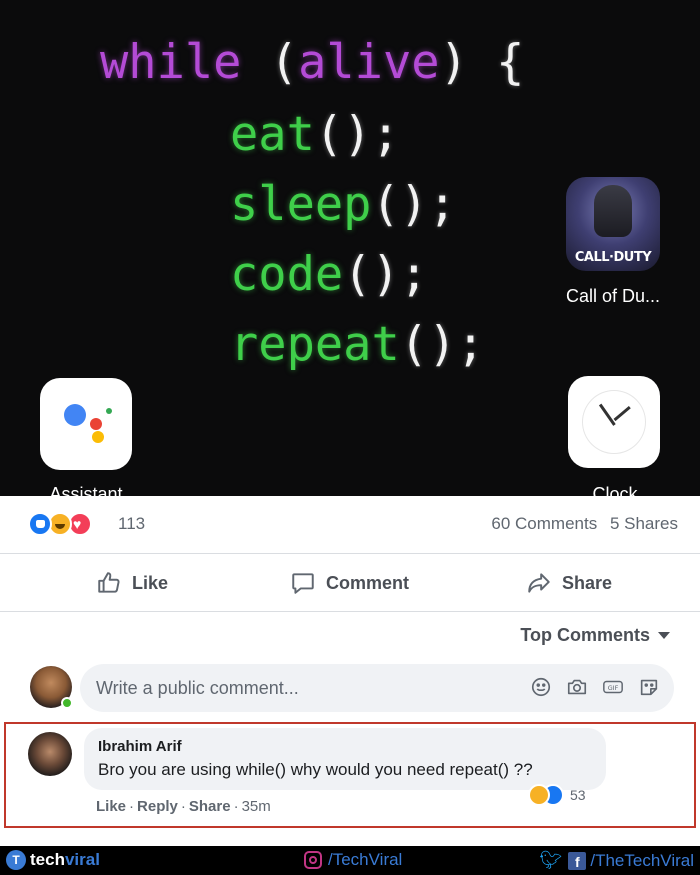  I want to click on shares-count: 5 Shares, so click(644, 523).